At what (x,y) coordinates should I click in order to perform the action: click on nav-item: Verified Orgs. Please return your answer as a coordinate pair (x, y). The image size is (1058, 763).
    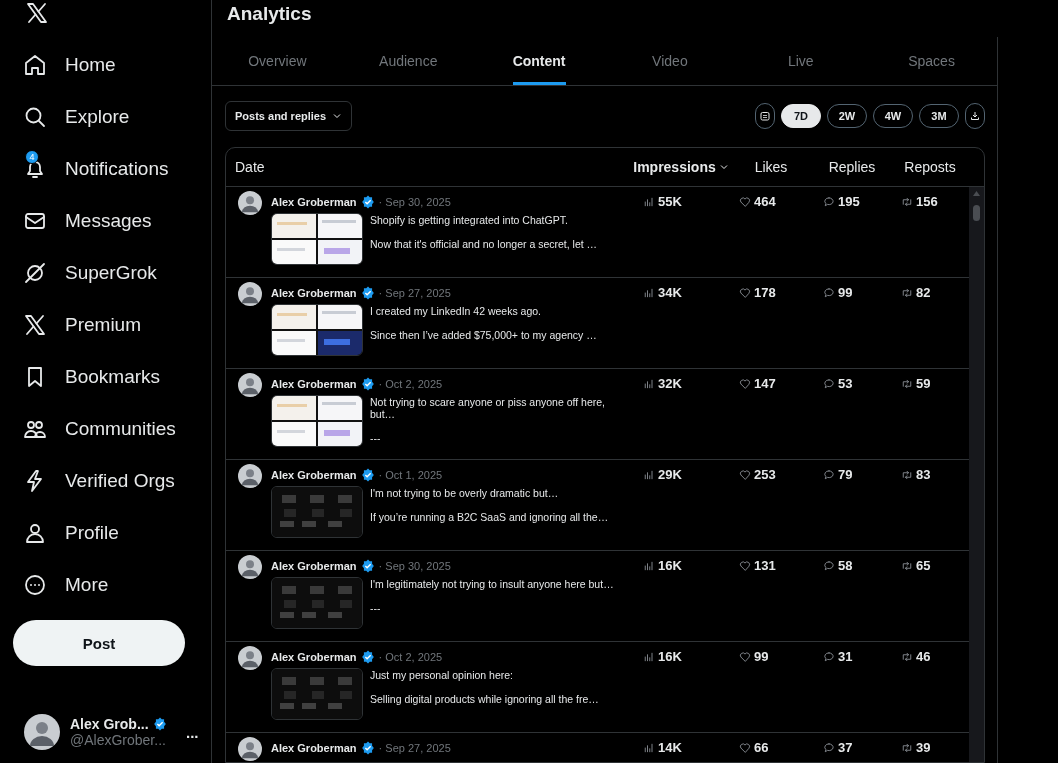
    Looking at the image, I should click on (99, 481).